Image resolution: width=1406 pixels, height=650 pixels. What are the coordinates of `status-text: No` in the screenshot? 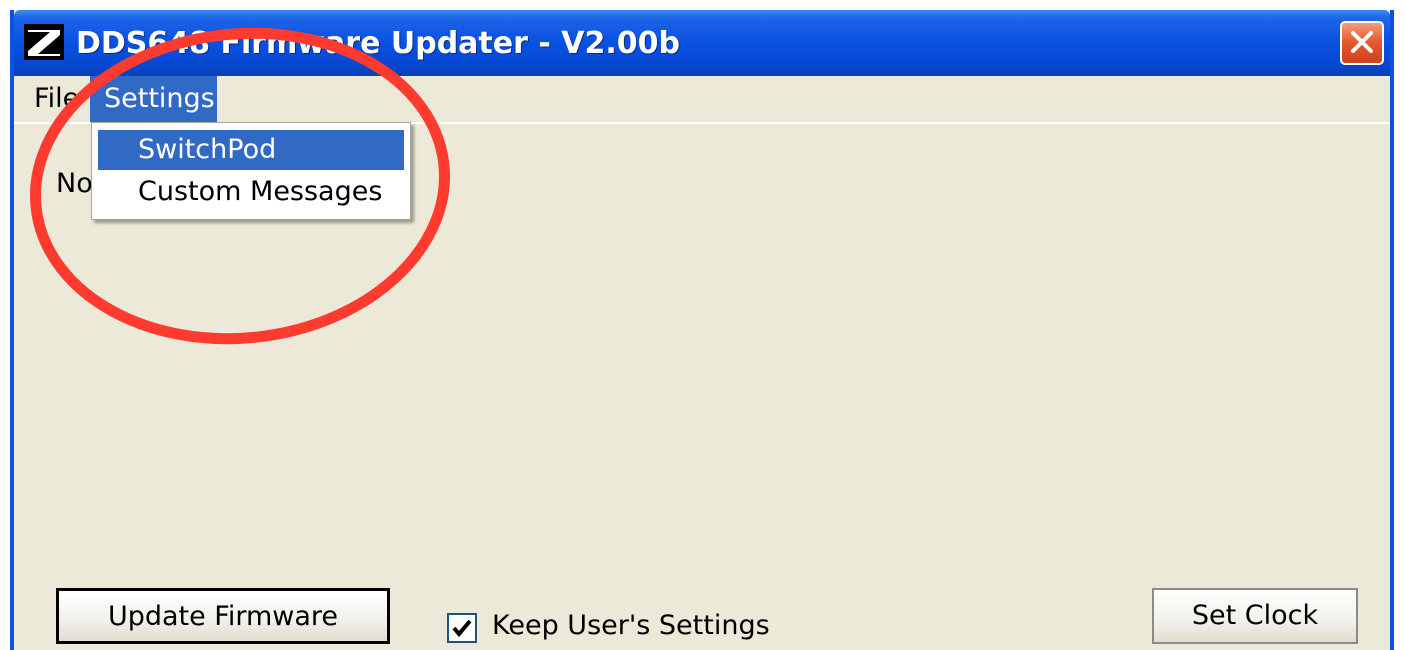 It's located at (74, 183).